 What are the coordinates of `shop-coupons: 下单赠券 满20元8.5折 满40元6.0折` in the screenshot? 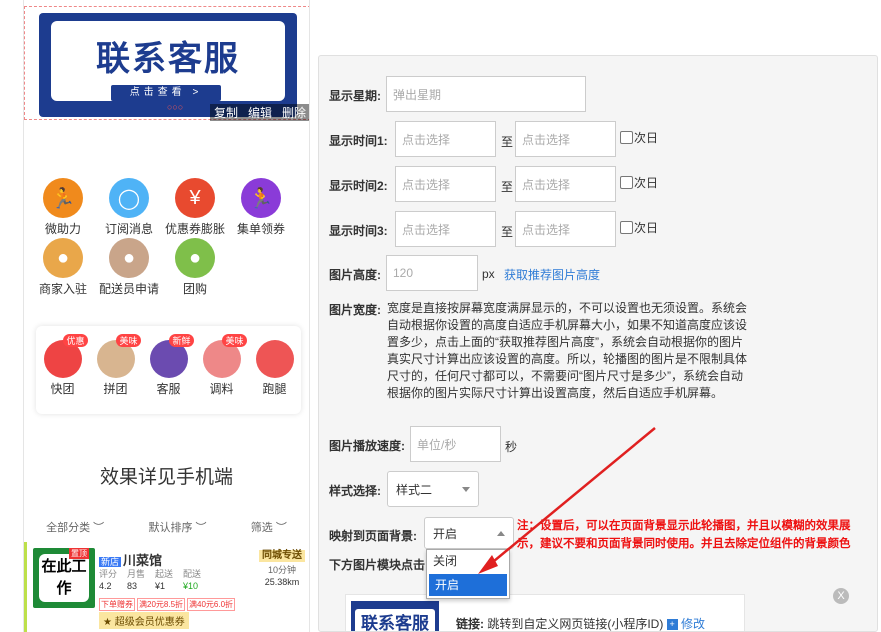 It's located at (167, 604).